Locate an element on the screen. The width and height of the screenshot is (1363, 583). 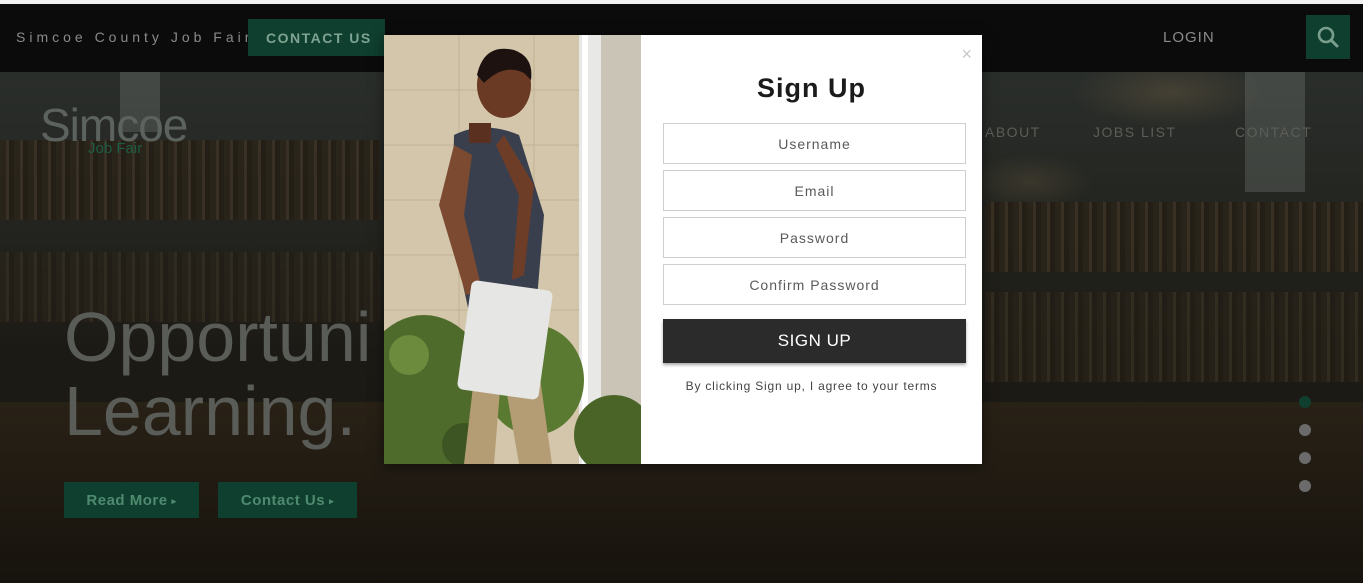
headline-line: Learning. is located at coordinates (210, 411).